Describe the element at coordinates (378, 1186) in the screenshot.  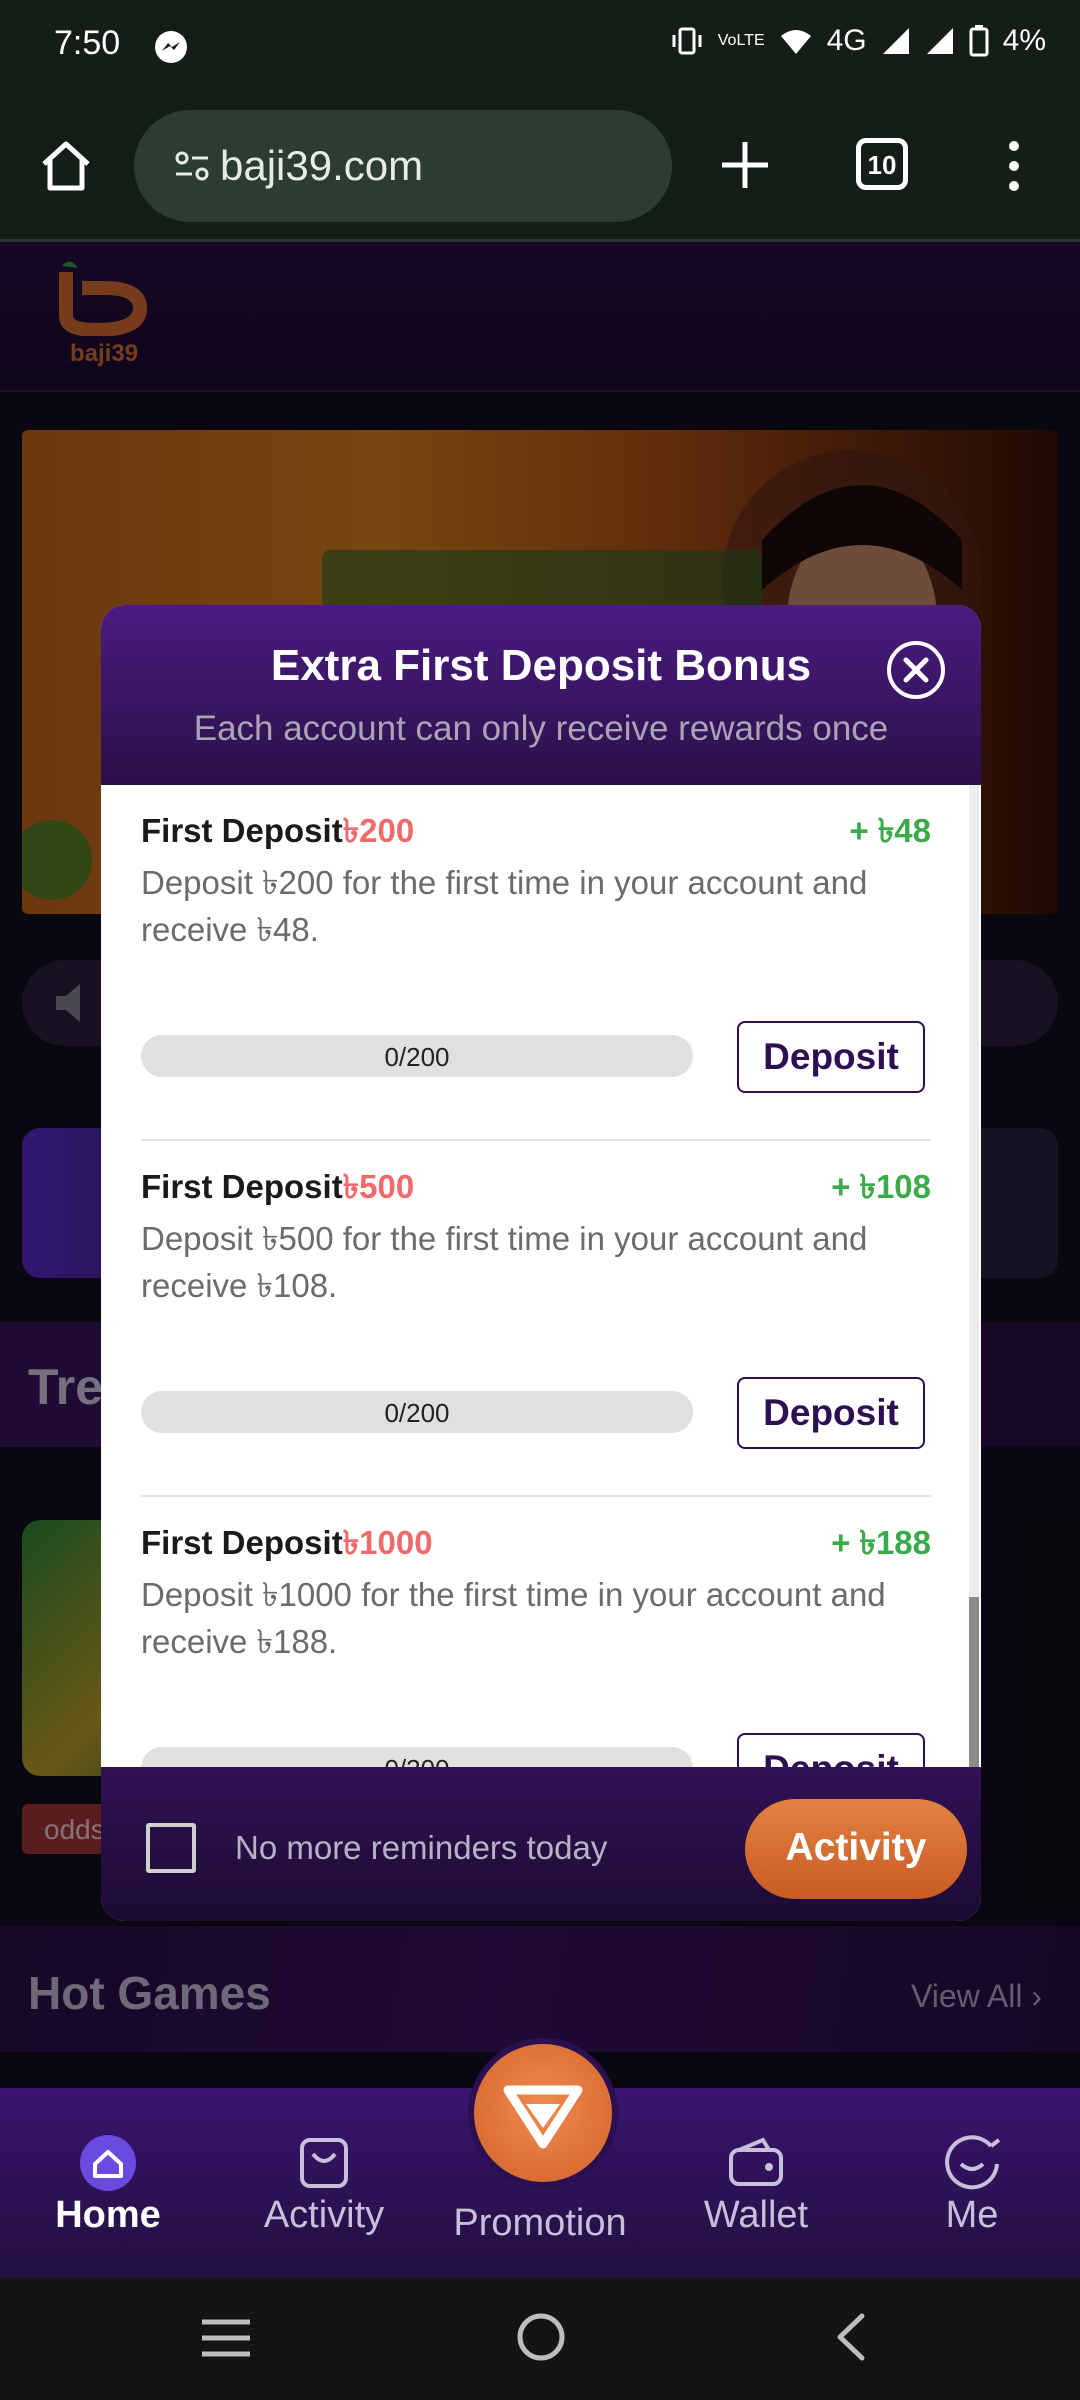
I see `bonus-deposit-amount: ৳500` at that location.